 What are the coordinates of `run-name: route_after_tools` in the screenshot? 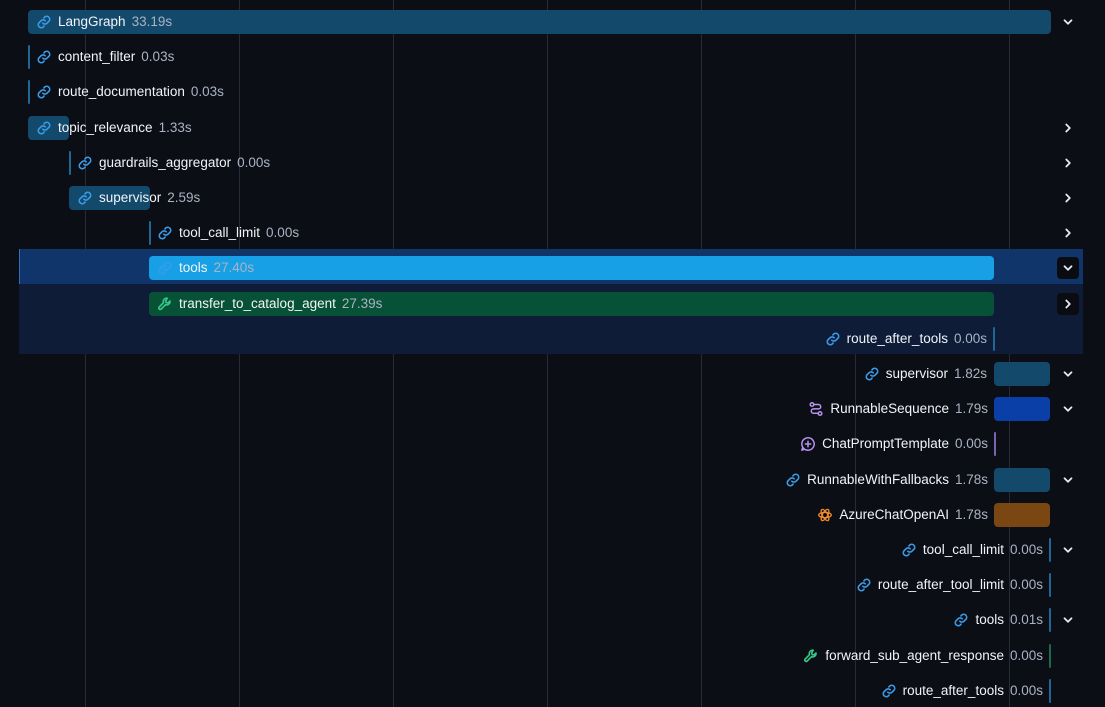 It's located at (953, 690).